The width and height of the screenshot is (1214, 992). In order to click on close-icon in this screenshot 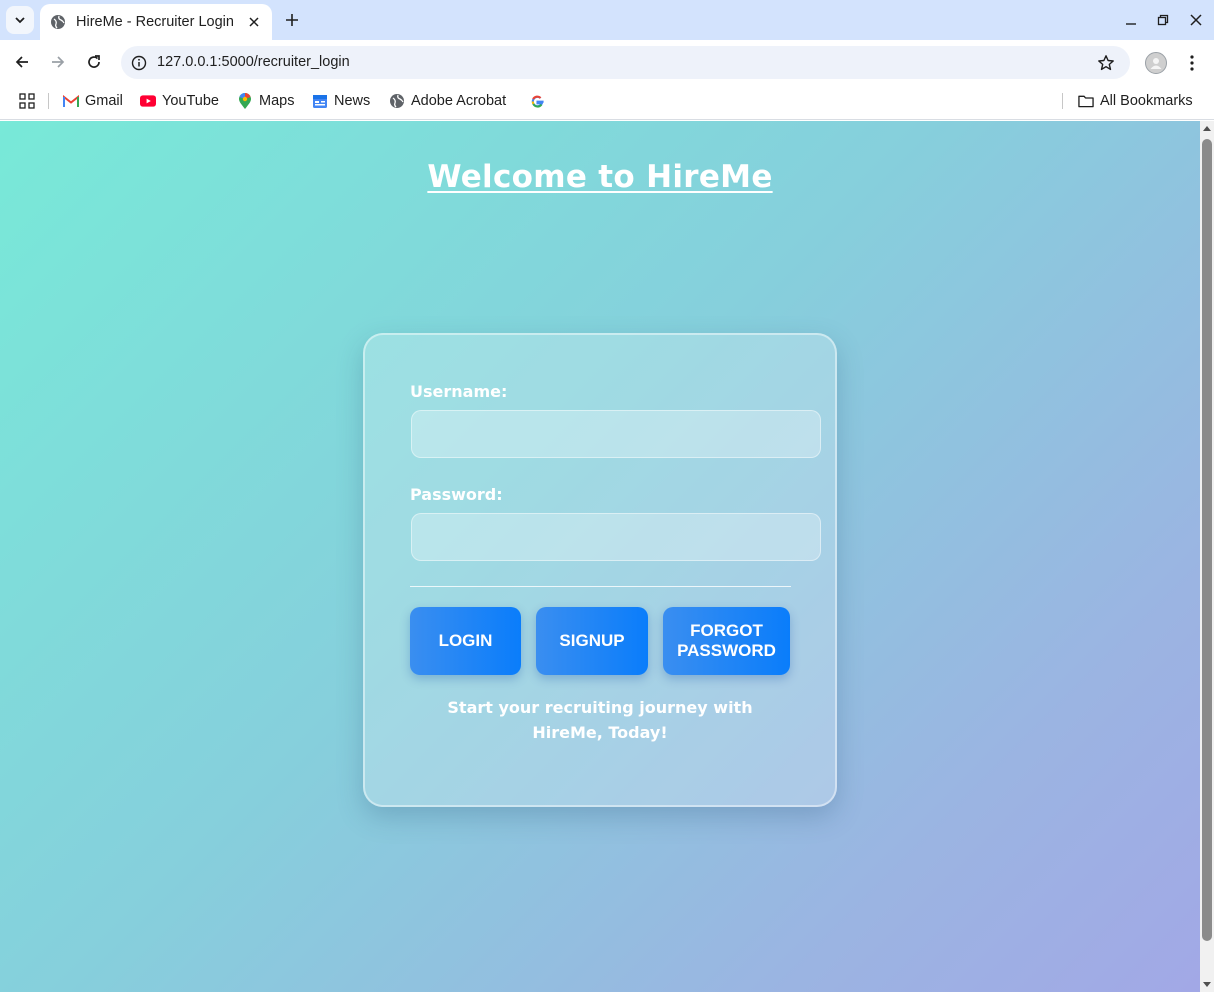, I will do `click(1196, 20)`.